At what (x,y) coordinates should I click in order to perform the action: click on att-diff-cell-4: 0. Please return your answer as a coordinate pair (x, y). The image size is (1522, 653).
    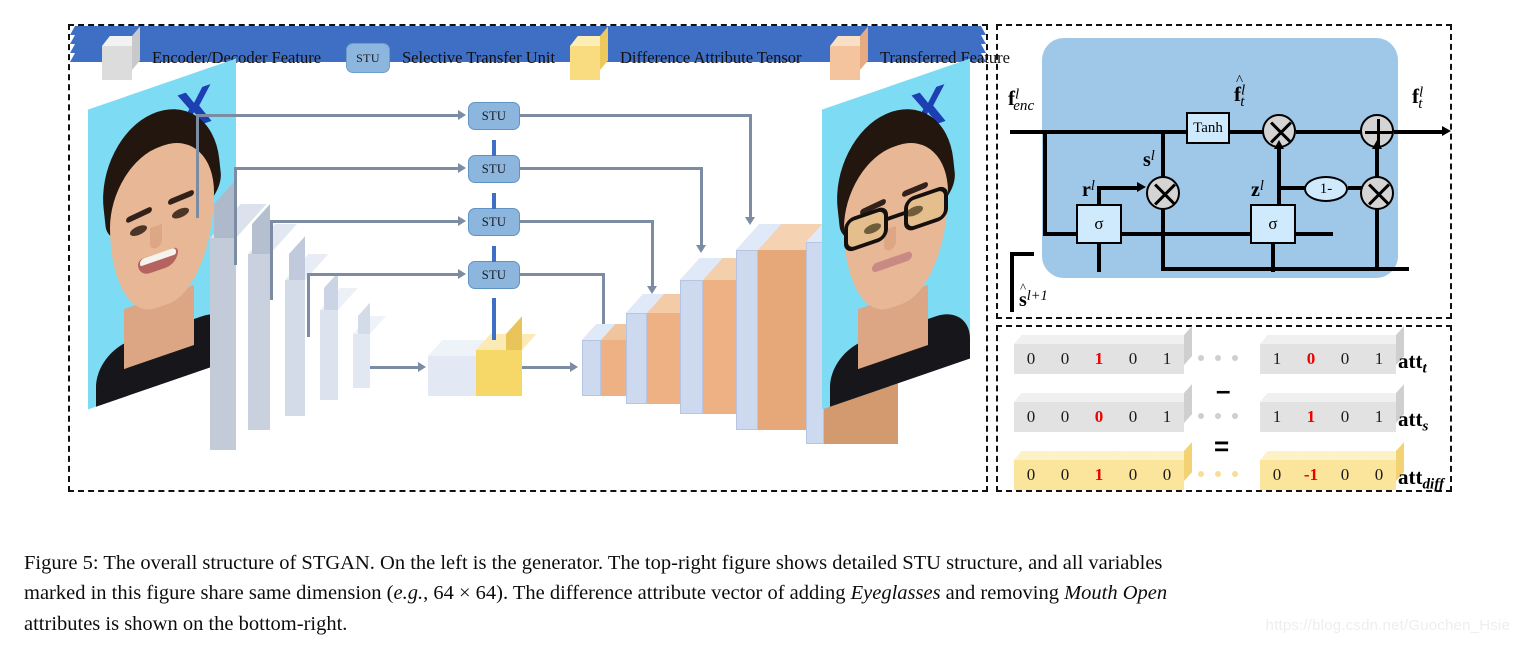
    Looking at the image, I should click on (1171, 466).